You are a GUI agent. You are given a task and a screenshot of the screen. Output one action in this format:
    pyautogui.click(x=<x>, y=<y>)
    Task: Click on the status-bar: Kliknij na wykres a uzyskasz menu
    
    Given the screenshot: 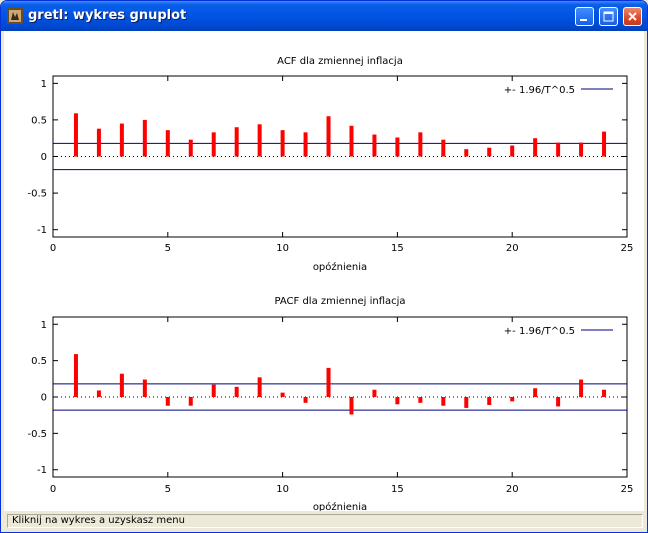 What is the action you would take?
    pyautogui.click(x=324, y=521)
    